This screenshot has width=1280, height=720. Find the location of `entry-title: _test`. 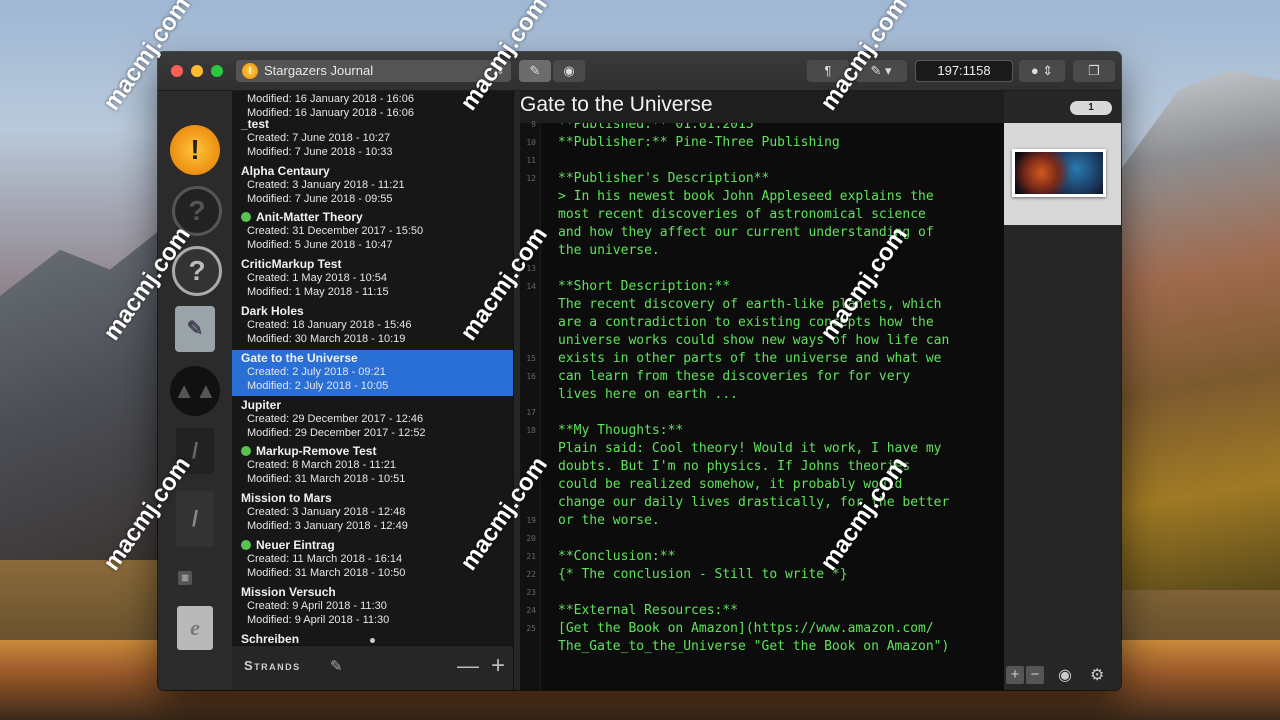

entry-title: _test is located at coordinates (255, 124).